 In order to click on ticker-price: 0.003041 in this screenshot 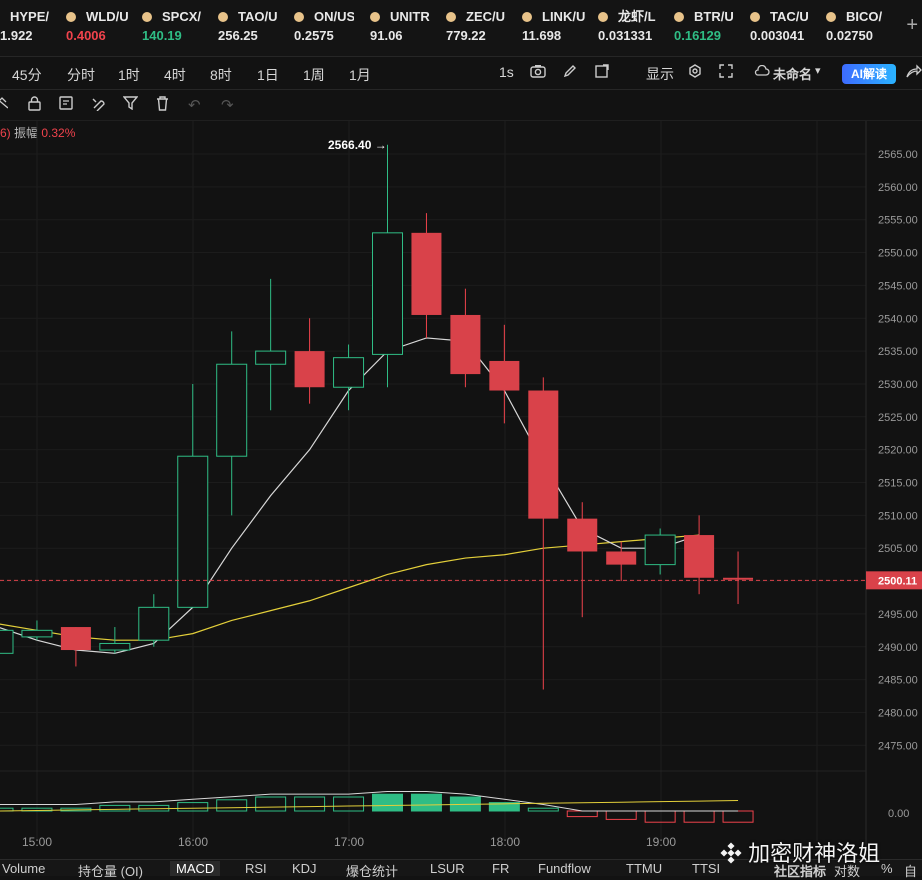, I will do `click(777, 35)`.